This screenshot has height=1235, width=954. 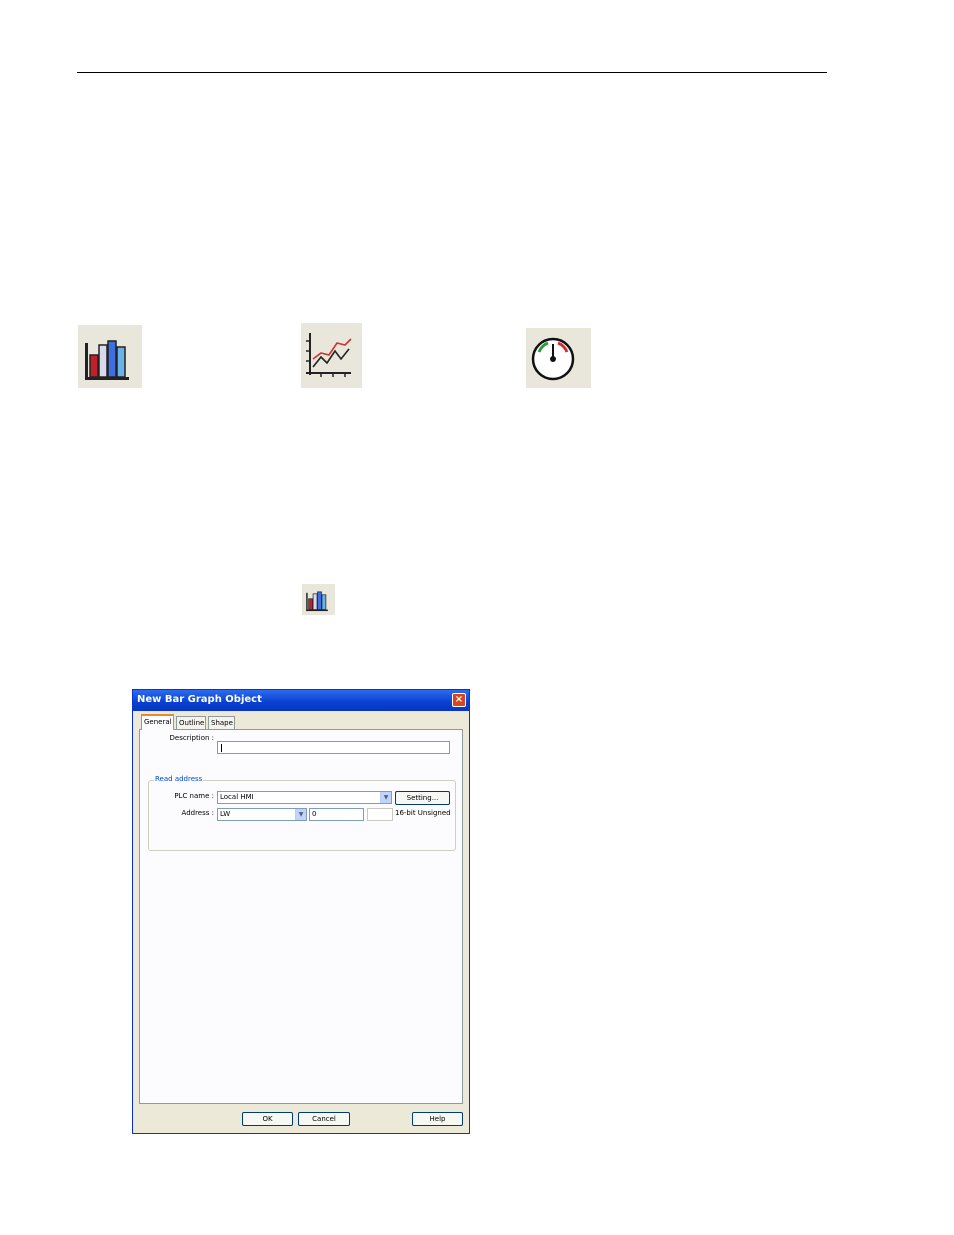 What do you see at coordinates (336, 814) in the screenshot?
I see `address-input: 0` at bounding box center [336, 814].